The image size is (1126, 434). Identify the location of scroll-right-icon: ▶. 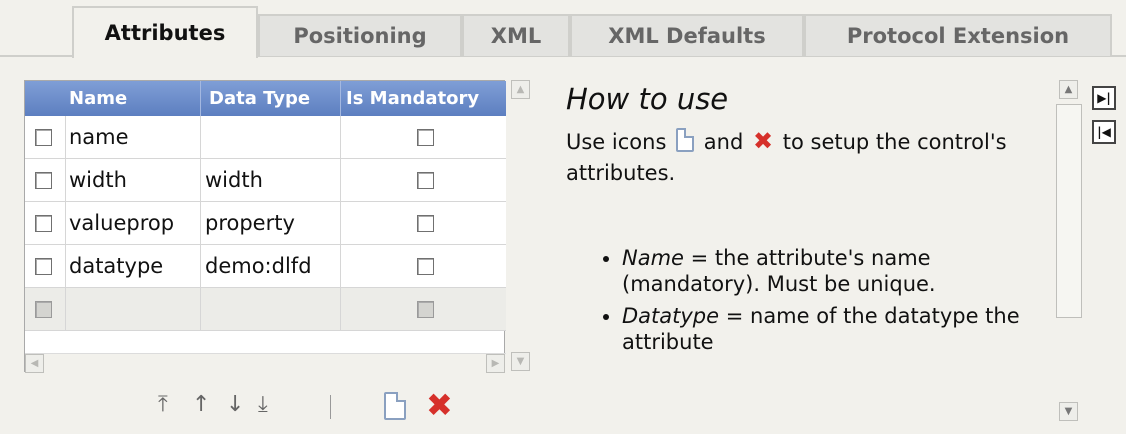
(495, 363).